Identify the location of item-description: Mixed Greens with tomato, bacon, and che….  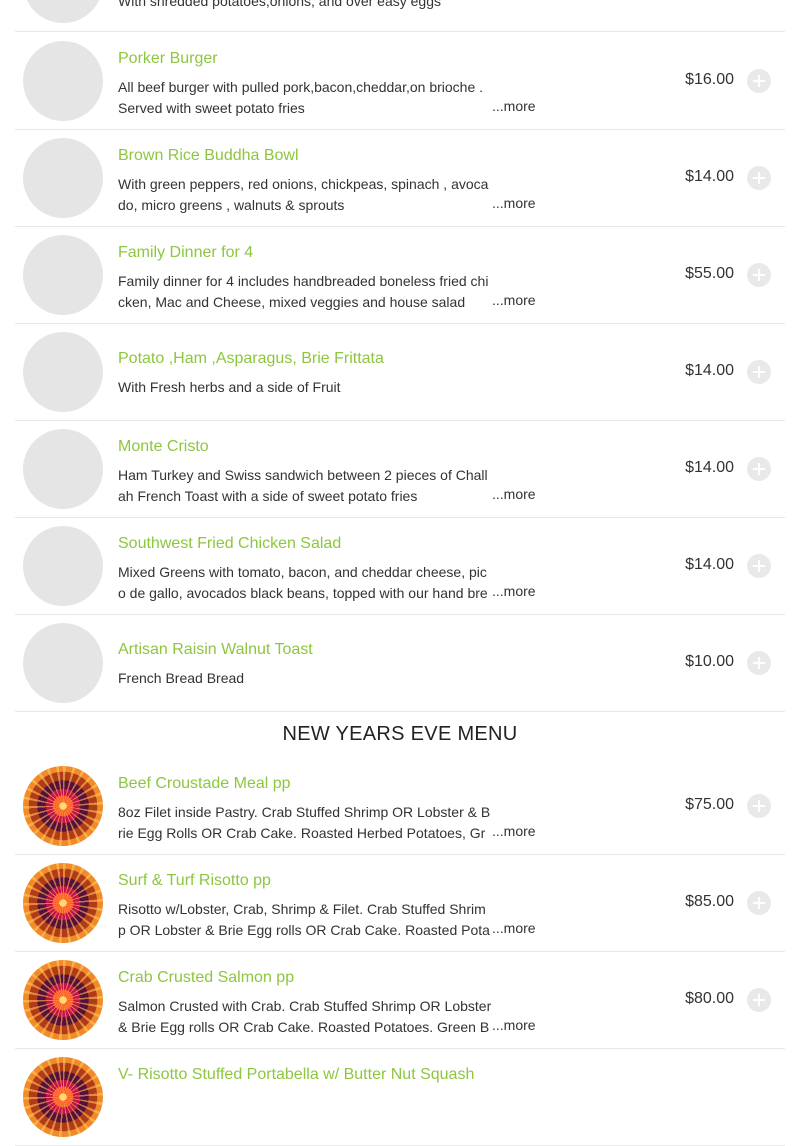
(303, 582).